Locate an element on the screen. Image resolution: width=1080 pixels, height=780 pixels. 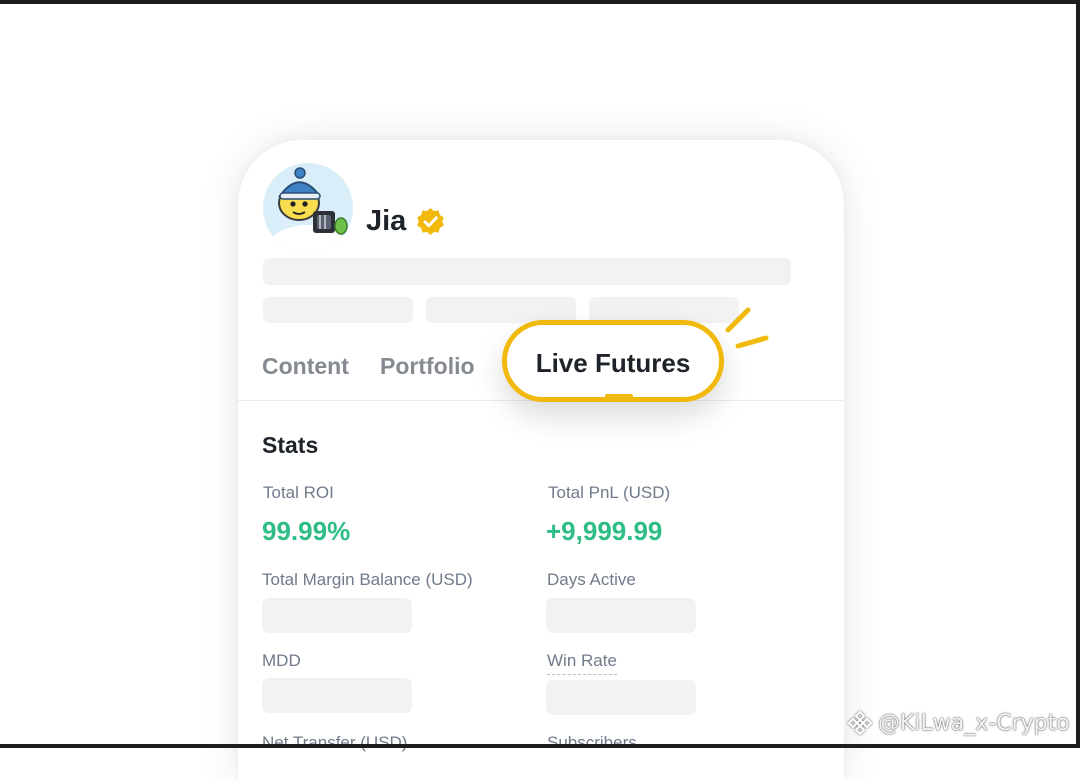
total-pnl-label: Total PnL (USD) is located at coordinates (609, 492).